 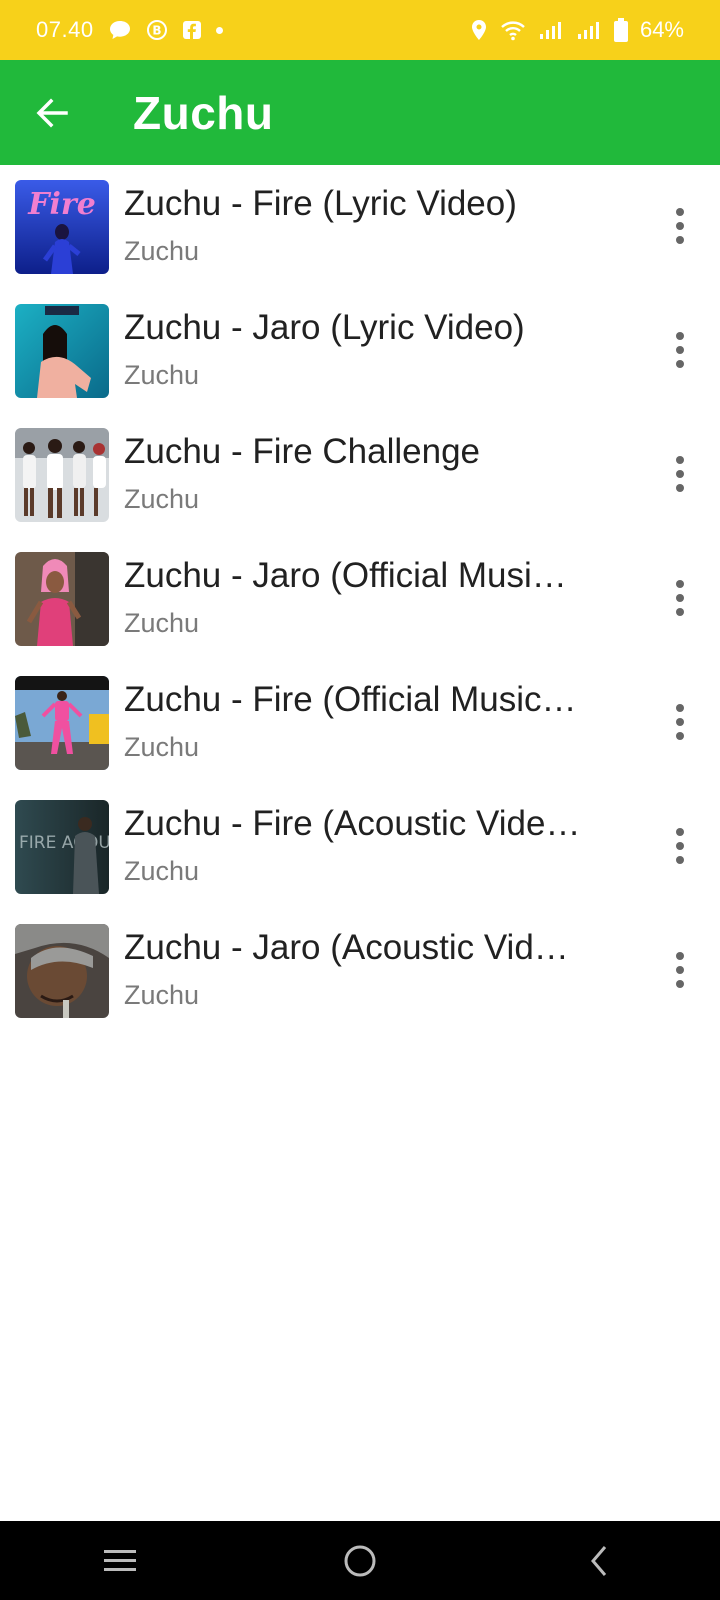 I want to click on home-button, so click(x=360, y=1561).